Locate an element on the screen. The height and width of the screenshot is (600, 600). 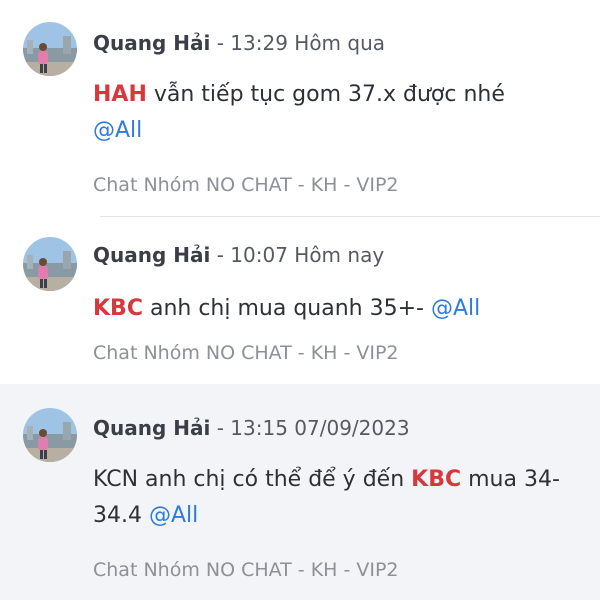
message-text: anh chị mua quanh 35+- is located at coordinates (286, 308).